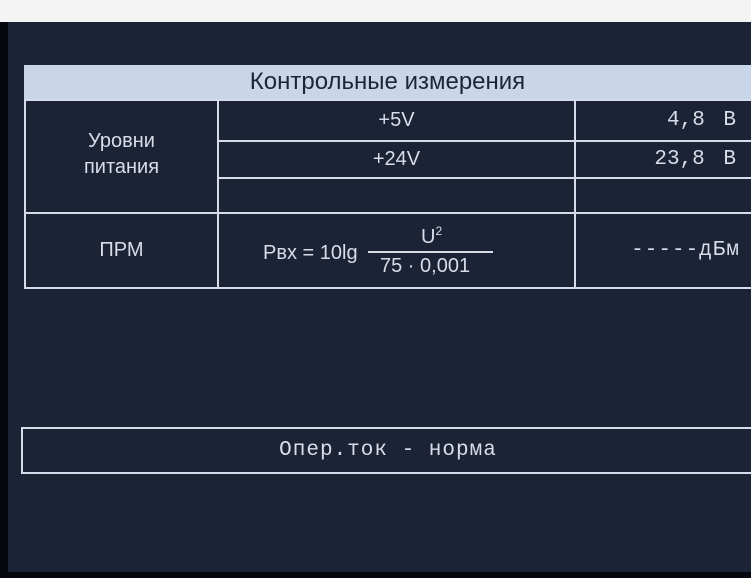 This screenshot has width=751, height=578. Describe the element at coordinates (685, 250) in the screenshot. I see `prm-value: -----дБм` at that location.